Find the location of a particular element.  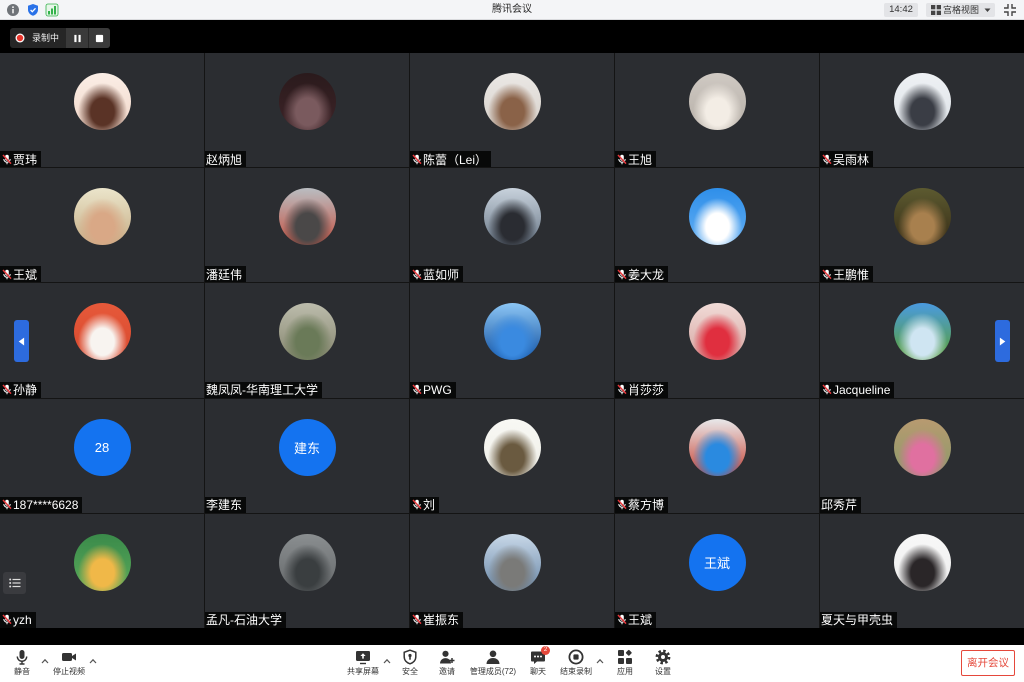

participant-name: 邱秀芹 is located at coordinates (839, 505).